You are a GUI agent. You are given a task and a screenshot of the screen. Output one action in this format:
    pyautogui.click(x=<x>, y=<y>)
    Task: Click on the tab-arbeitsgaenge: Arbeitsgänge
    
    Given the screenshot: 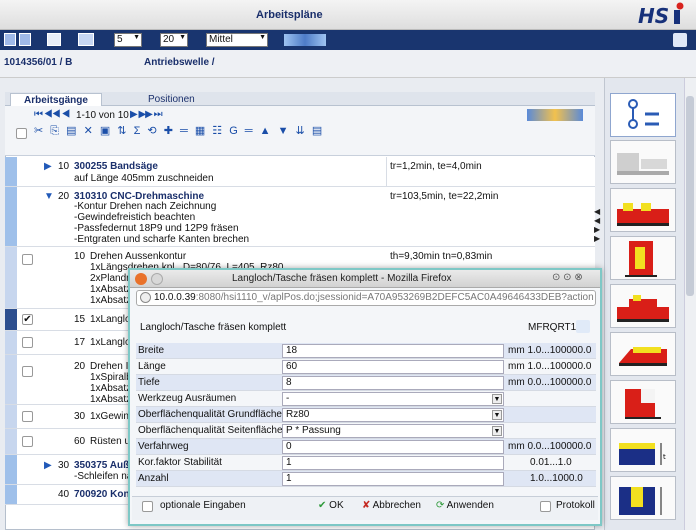 What is the action you would take?
    pyautogui.click(x=56, y=99)
    